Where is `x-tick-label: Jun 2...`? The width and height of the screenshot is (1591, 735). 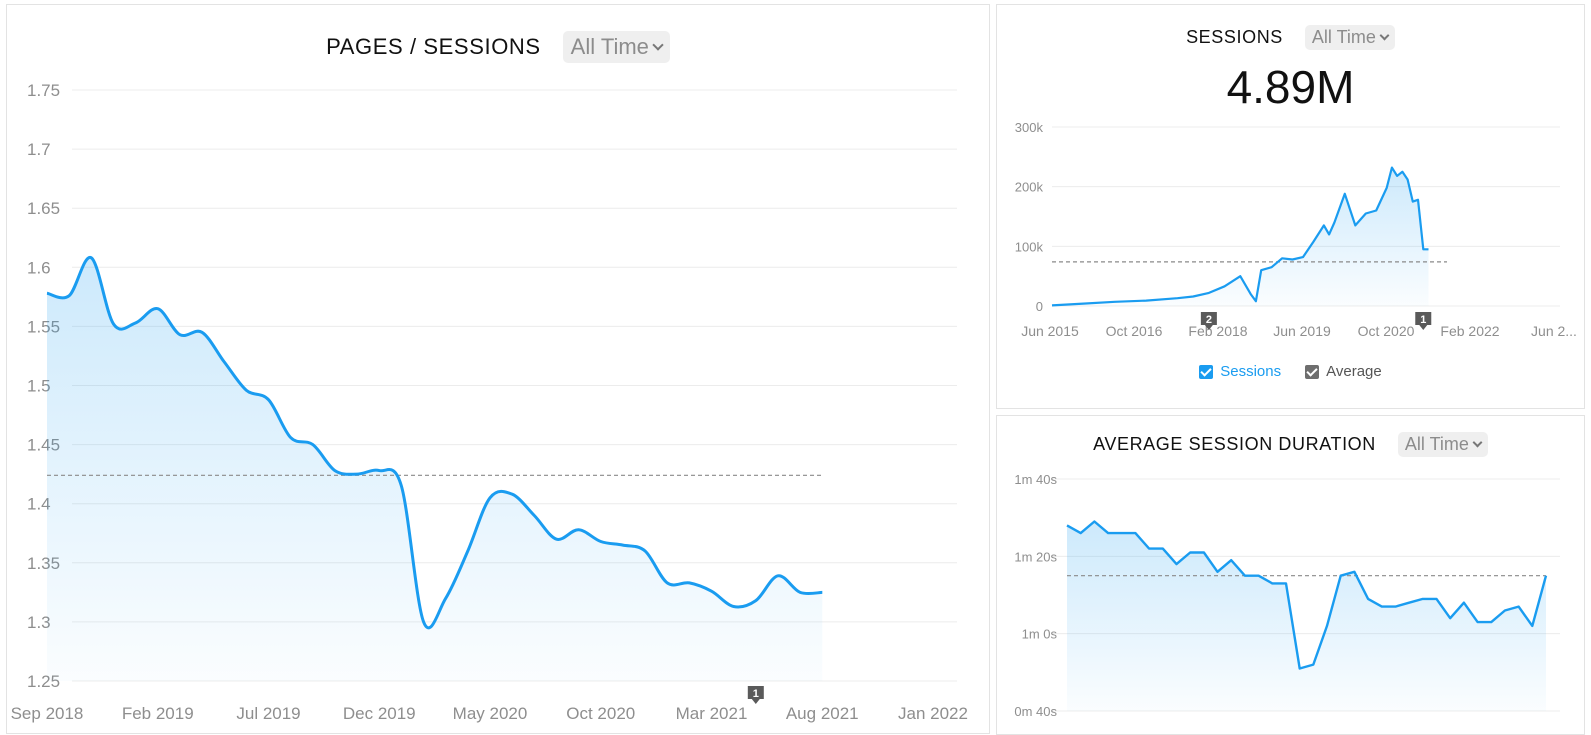 x-tick-label: Jun 2... is located at coordinates (1554, 331).